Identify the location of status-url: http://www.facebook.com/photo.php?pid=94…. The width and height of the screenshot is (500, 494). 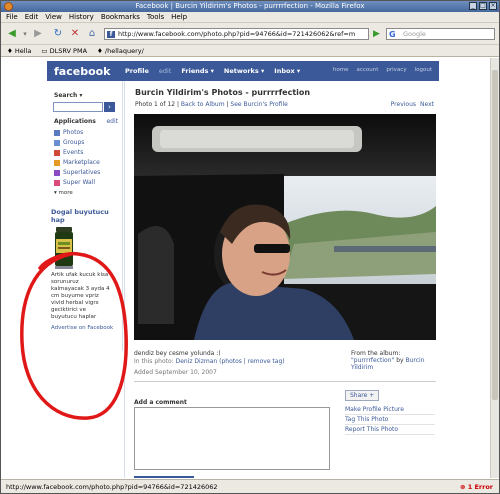
(112, 487).